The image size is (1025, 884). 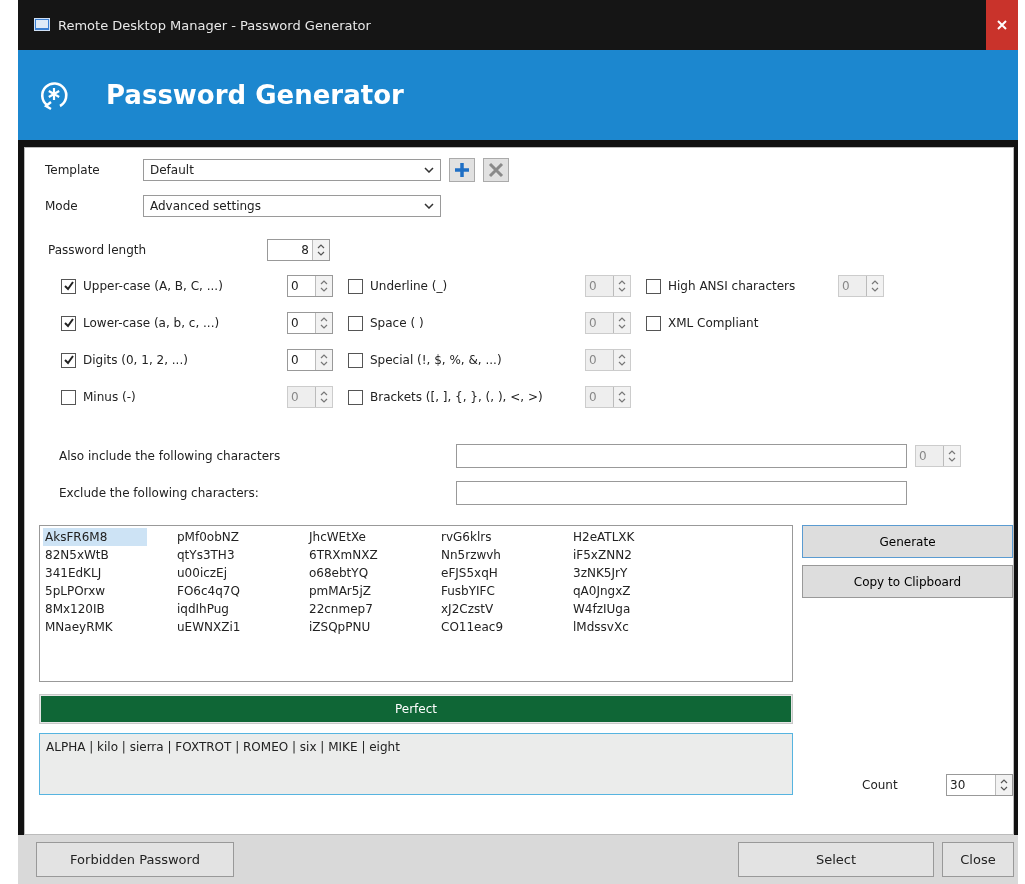 I want to click on password-item: 5pLPOrxw, so click(x=75, y=591).